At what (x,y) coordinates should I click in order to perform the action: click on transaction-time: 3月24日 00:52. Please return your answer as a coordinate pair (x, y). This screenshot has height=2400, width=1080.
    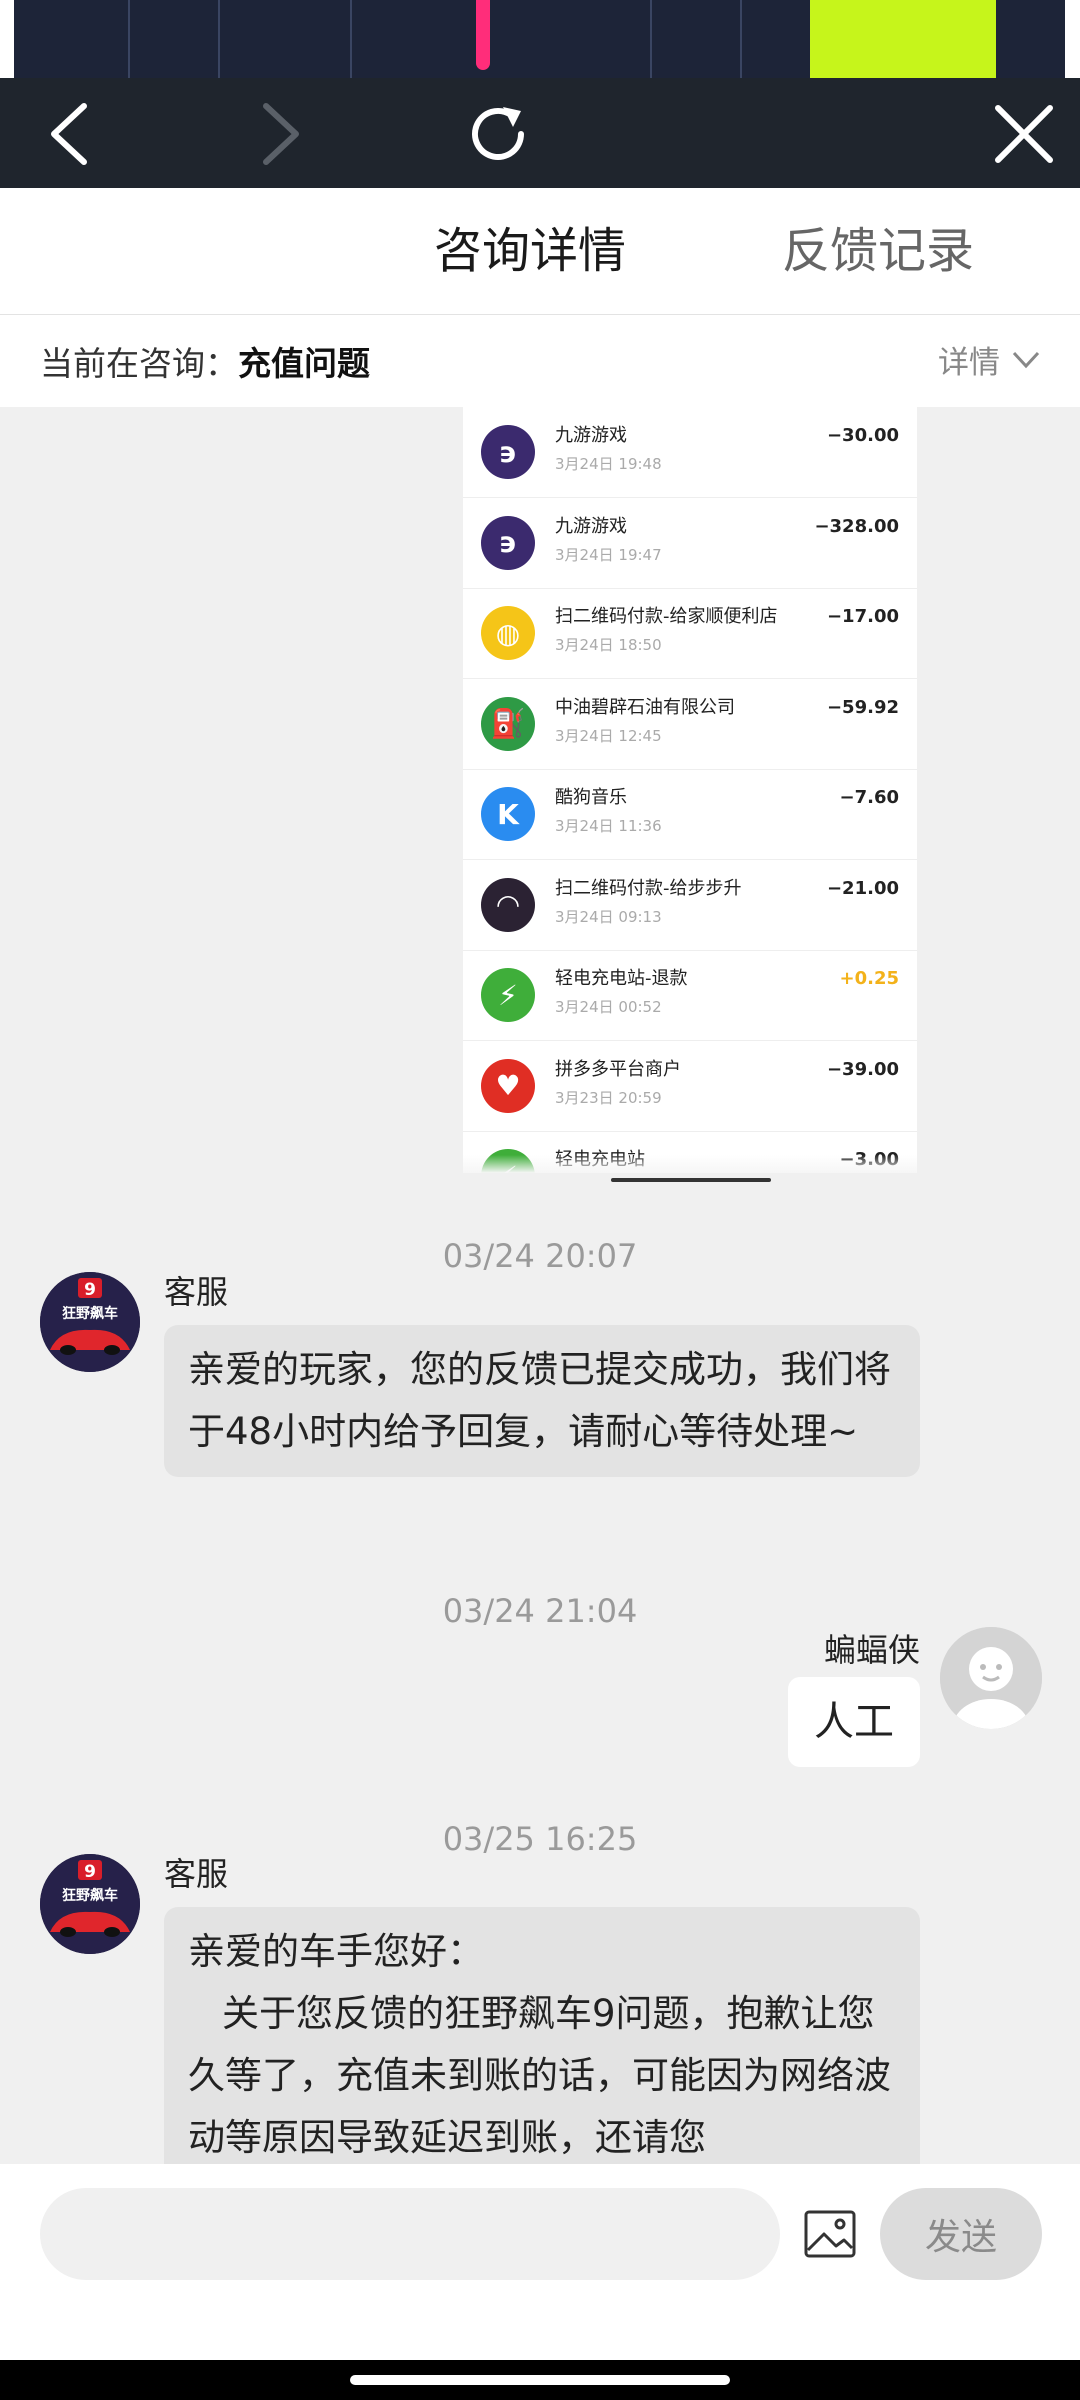
    Looking at the image, I should click on (608, 1007).